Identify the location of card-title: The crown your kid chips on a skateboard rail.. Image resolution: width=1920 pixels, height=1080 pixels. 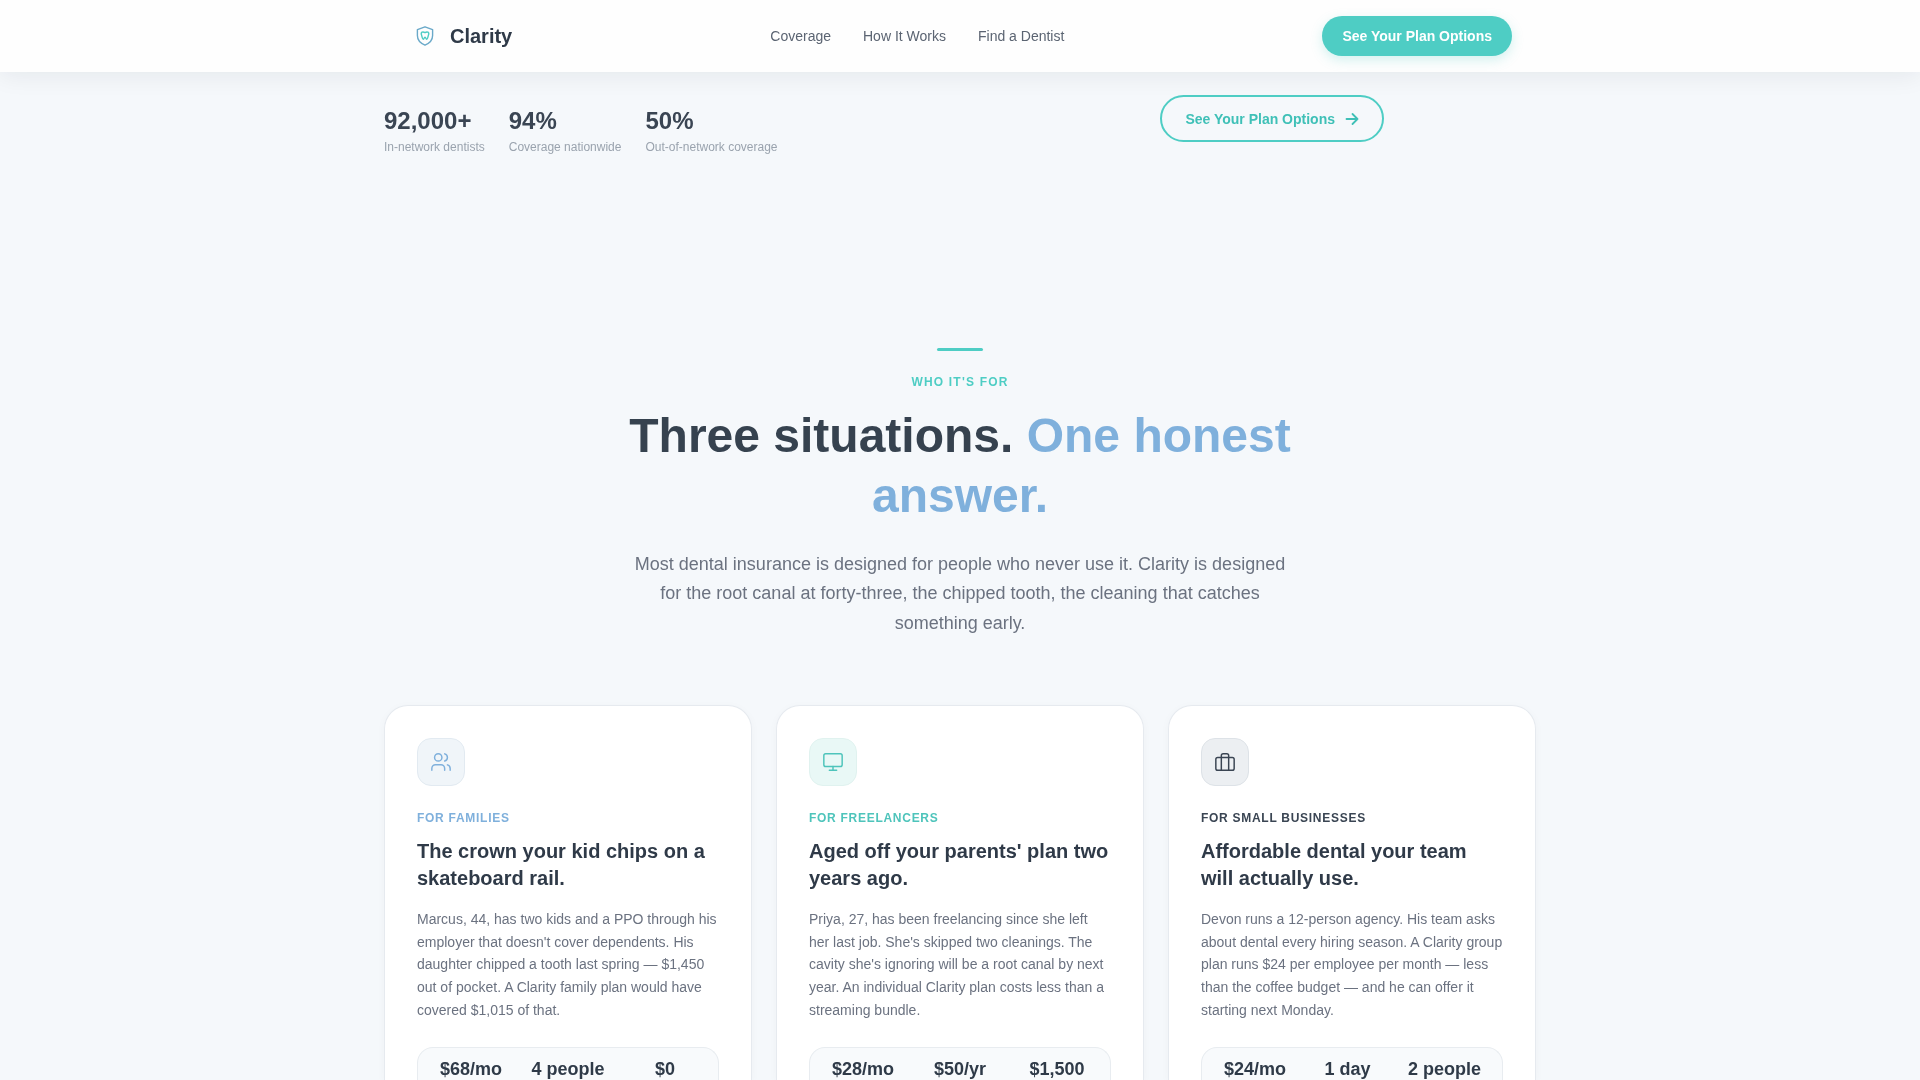
(561, 864).